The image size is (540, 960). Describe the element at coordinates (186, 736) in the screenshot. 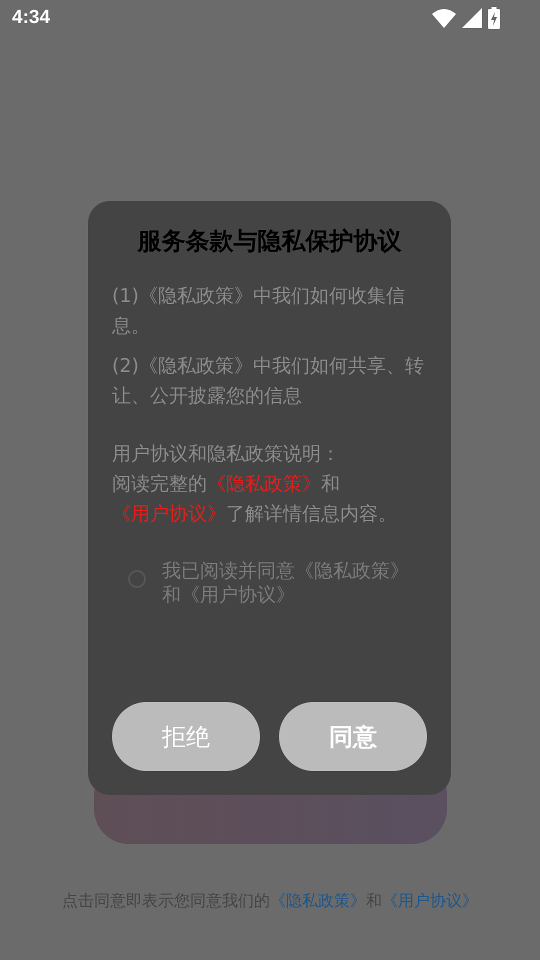

I see `reject-button: 拒绝` at that location.